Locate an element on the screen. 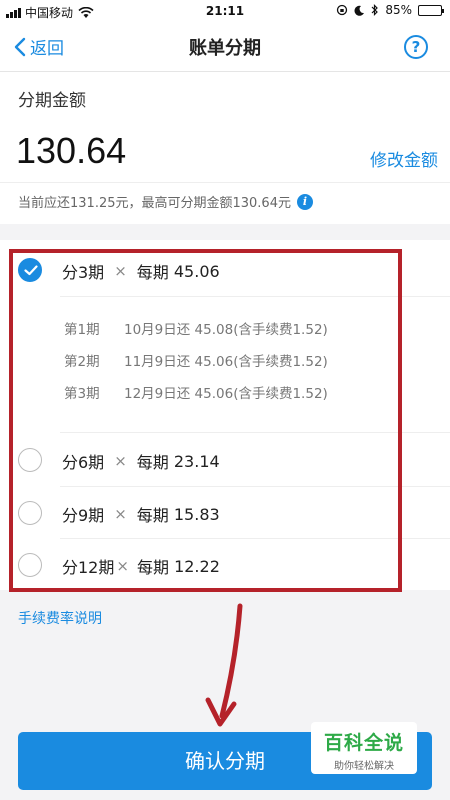 This screenshot has height=800, width=450. bluetooth-icon is located at coordinates (375, 10).